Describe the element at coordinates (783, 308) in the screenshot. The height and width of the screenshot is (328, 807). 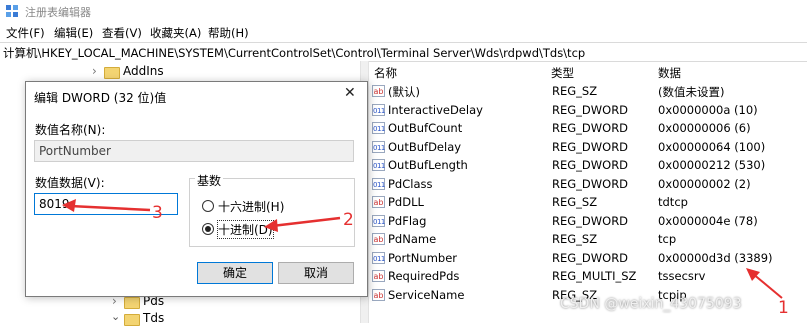
I see `annotation-1: 1` at that location.